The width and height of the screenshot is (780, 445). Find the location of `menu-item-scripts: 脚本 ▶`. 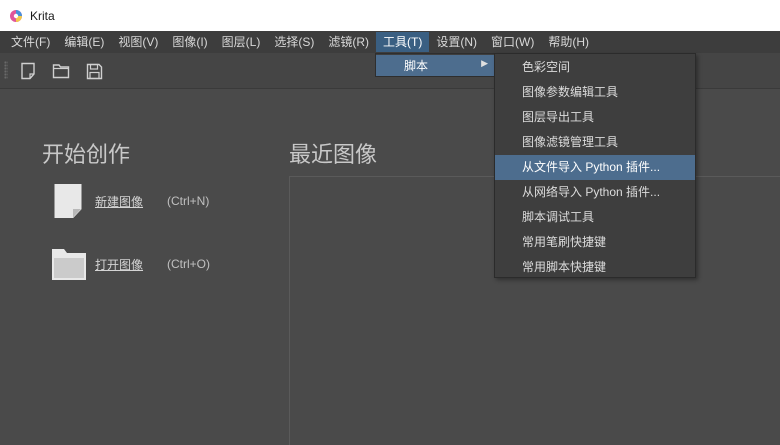

menu-item-scripts: 脚本 ▶ is located at coordinates (435, 65).